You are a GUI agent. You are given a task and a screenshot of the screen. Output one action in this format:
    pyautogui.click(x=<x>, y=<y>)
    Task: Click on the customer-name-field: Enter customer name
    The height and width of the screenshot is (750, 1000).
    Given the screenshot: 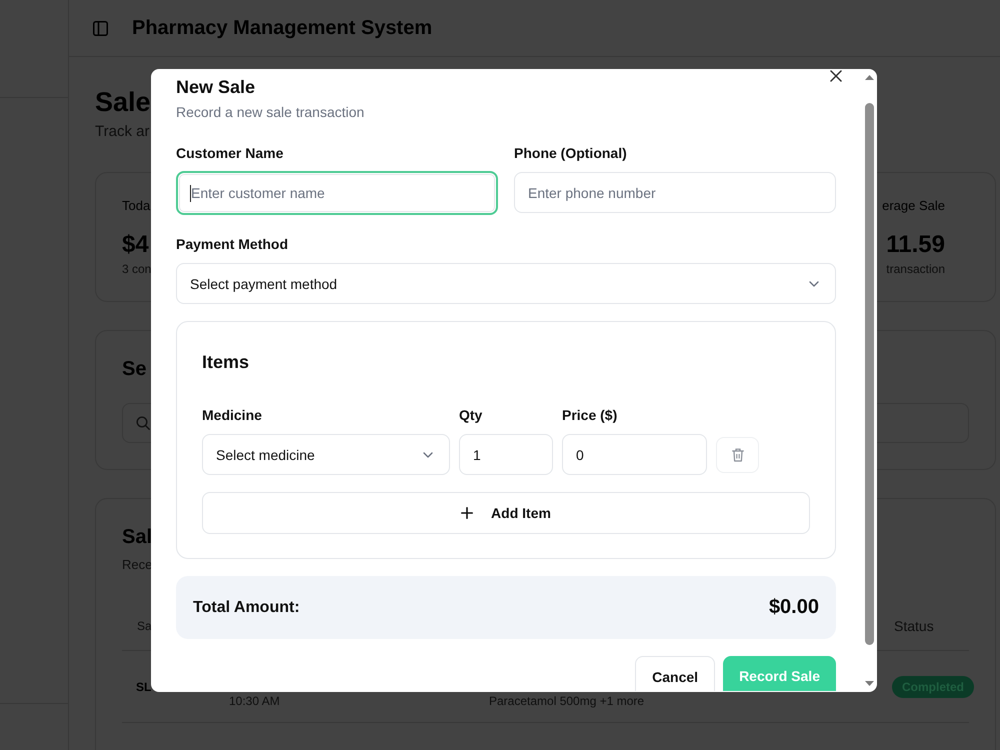 What is the action you would take?
    pyautogui.click(x=337, y=193)
    